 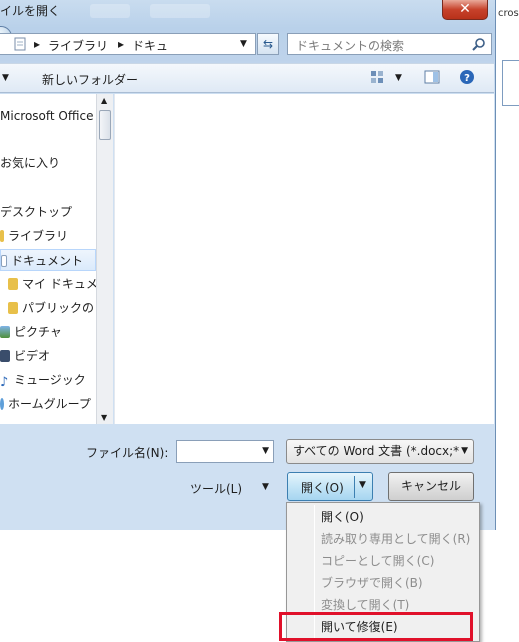 I want to click on nav-item-documents: ドキュメント, so click(x=48, y=260).